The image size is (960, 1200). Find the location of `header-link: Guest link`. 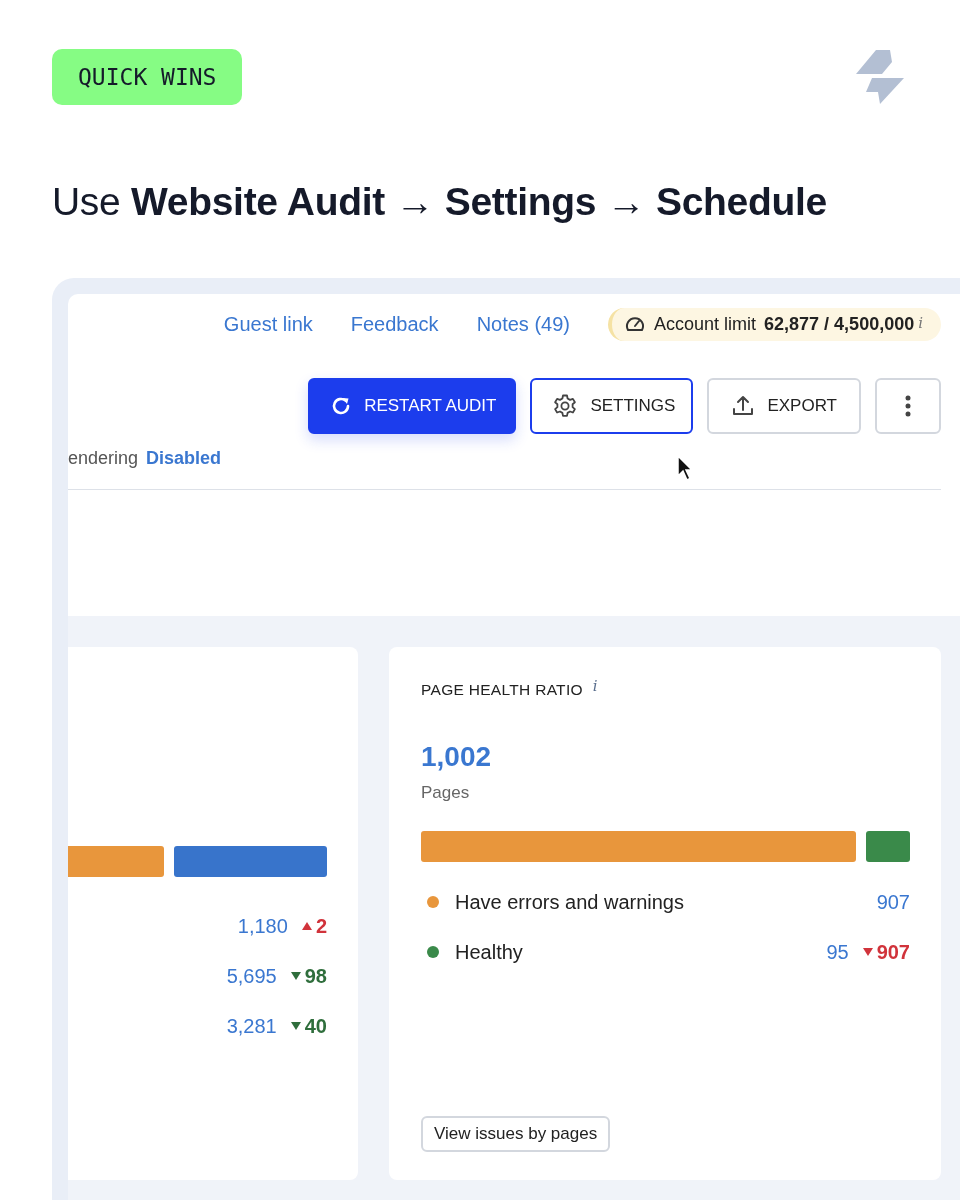

header-link: Guest link is located at coordinates (268, 324).